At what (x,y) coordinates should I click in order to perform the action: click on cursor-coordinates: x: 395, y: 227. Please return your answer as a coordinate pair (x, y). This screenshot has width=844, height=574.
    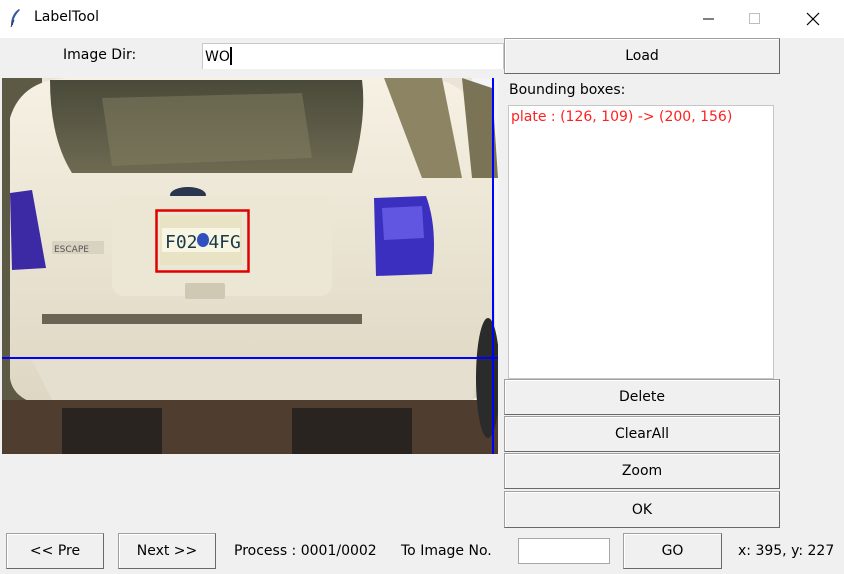
    Looking at the image, I should click on (786, 551).